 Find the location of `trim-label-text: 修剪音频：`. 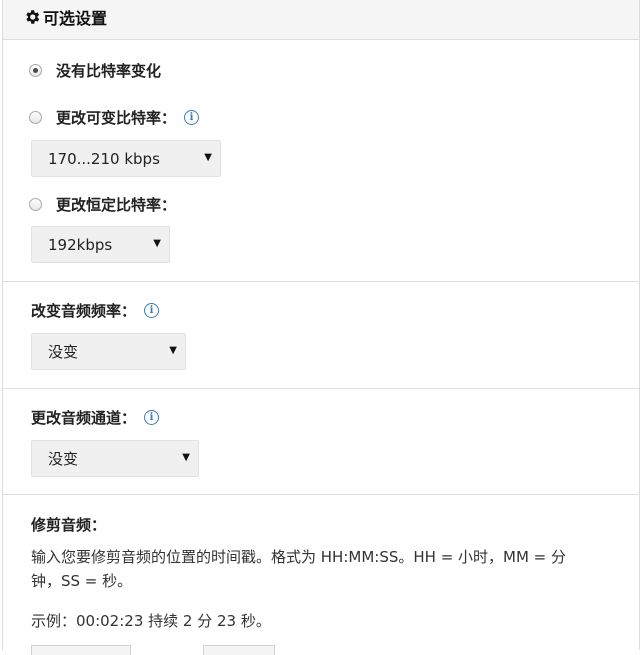

trim-label-text: 修剪音频： is located at coordinates (69, 525).